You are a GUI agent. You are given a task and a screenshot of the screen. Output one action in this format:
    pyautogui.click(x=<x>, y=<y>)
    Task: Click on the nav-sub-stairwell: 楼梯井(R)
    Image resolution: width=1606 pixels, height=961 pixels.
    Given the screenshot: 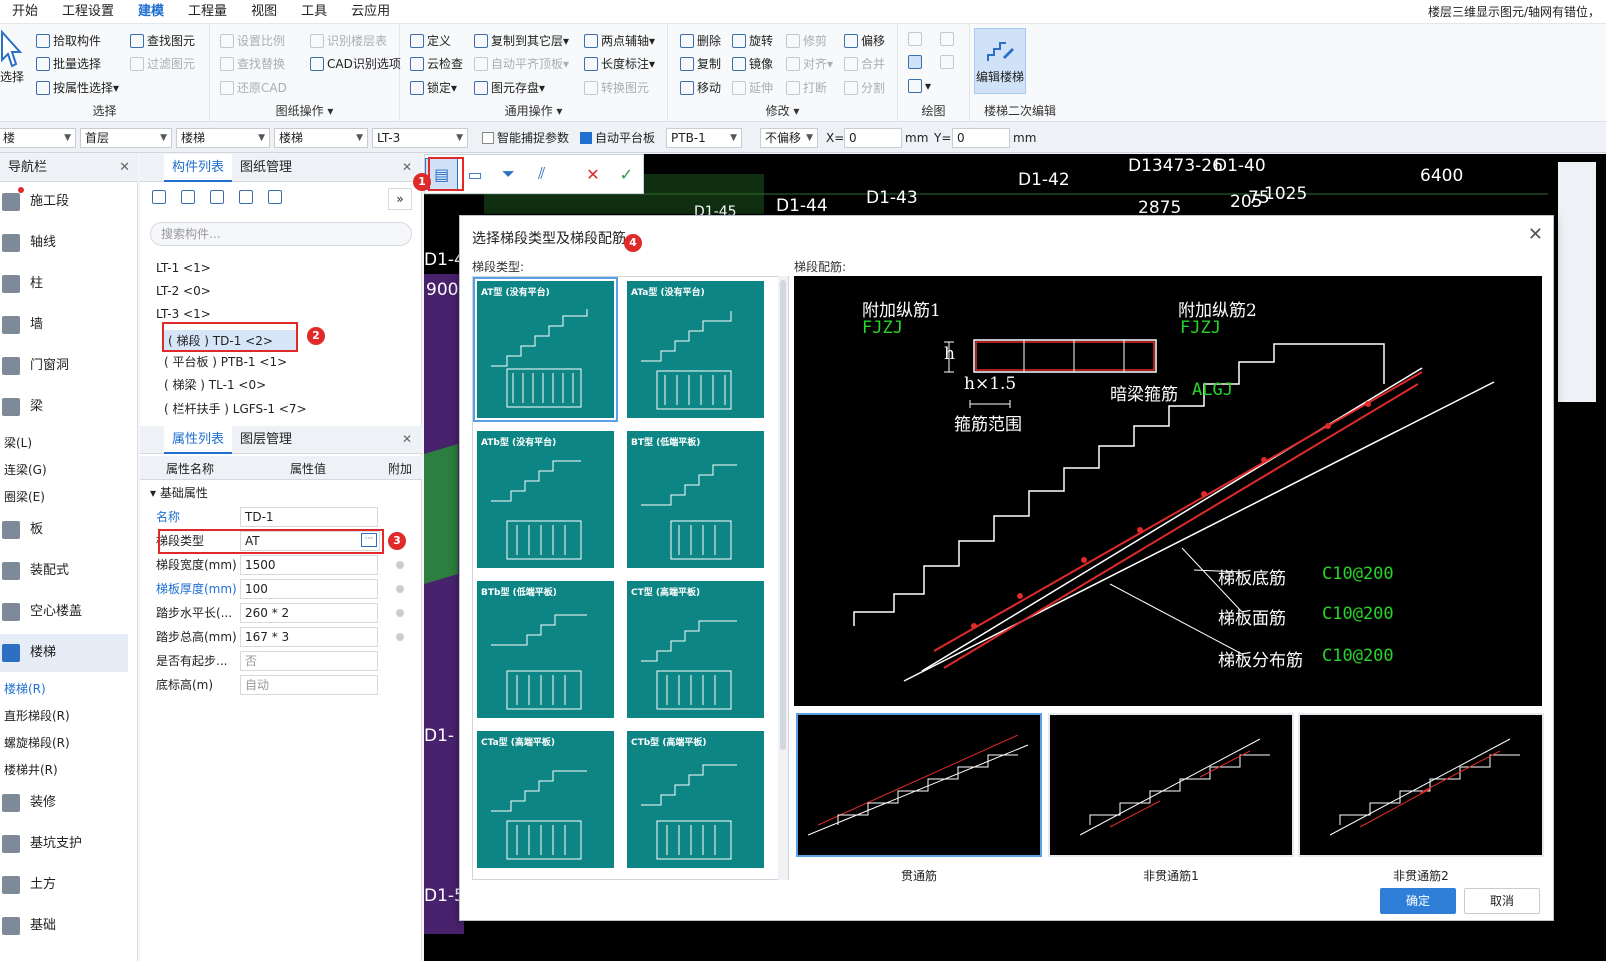 What is the action you would take?
    pyautogui.click(x=31, y=769)
    